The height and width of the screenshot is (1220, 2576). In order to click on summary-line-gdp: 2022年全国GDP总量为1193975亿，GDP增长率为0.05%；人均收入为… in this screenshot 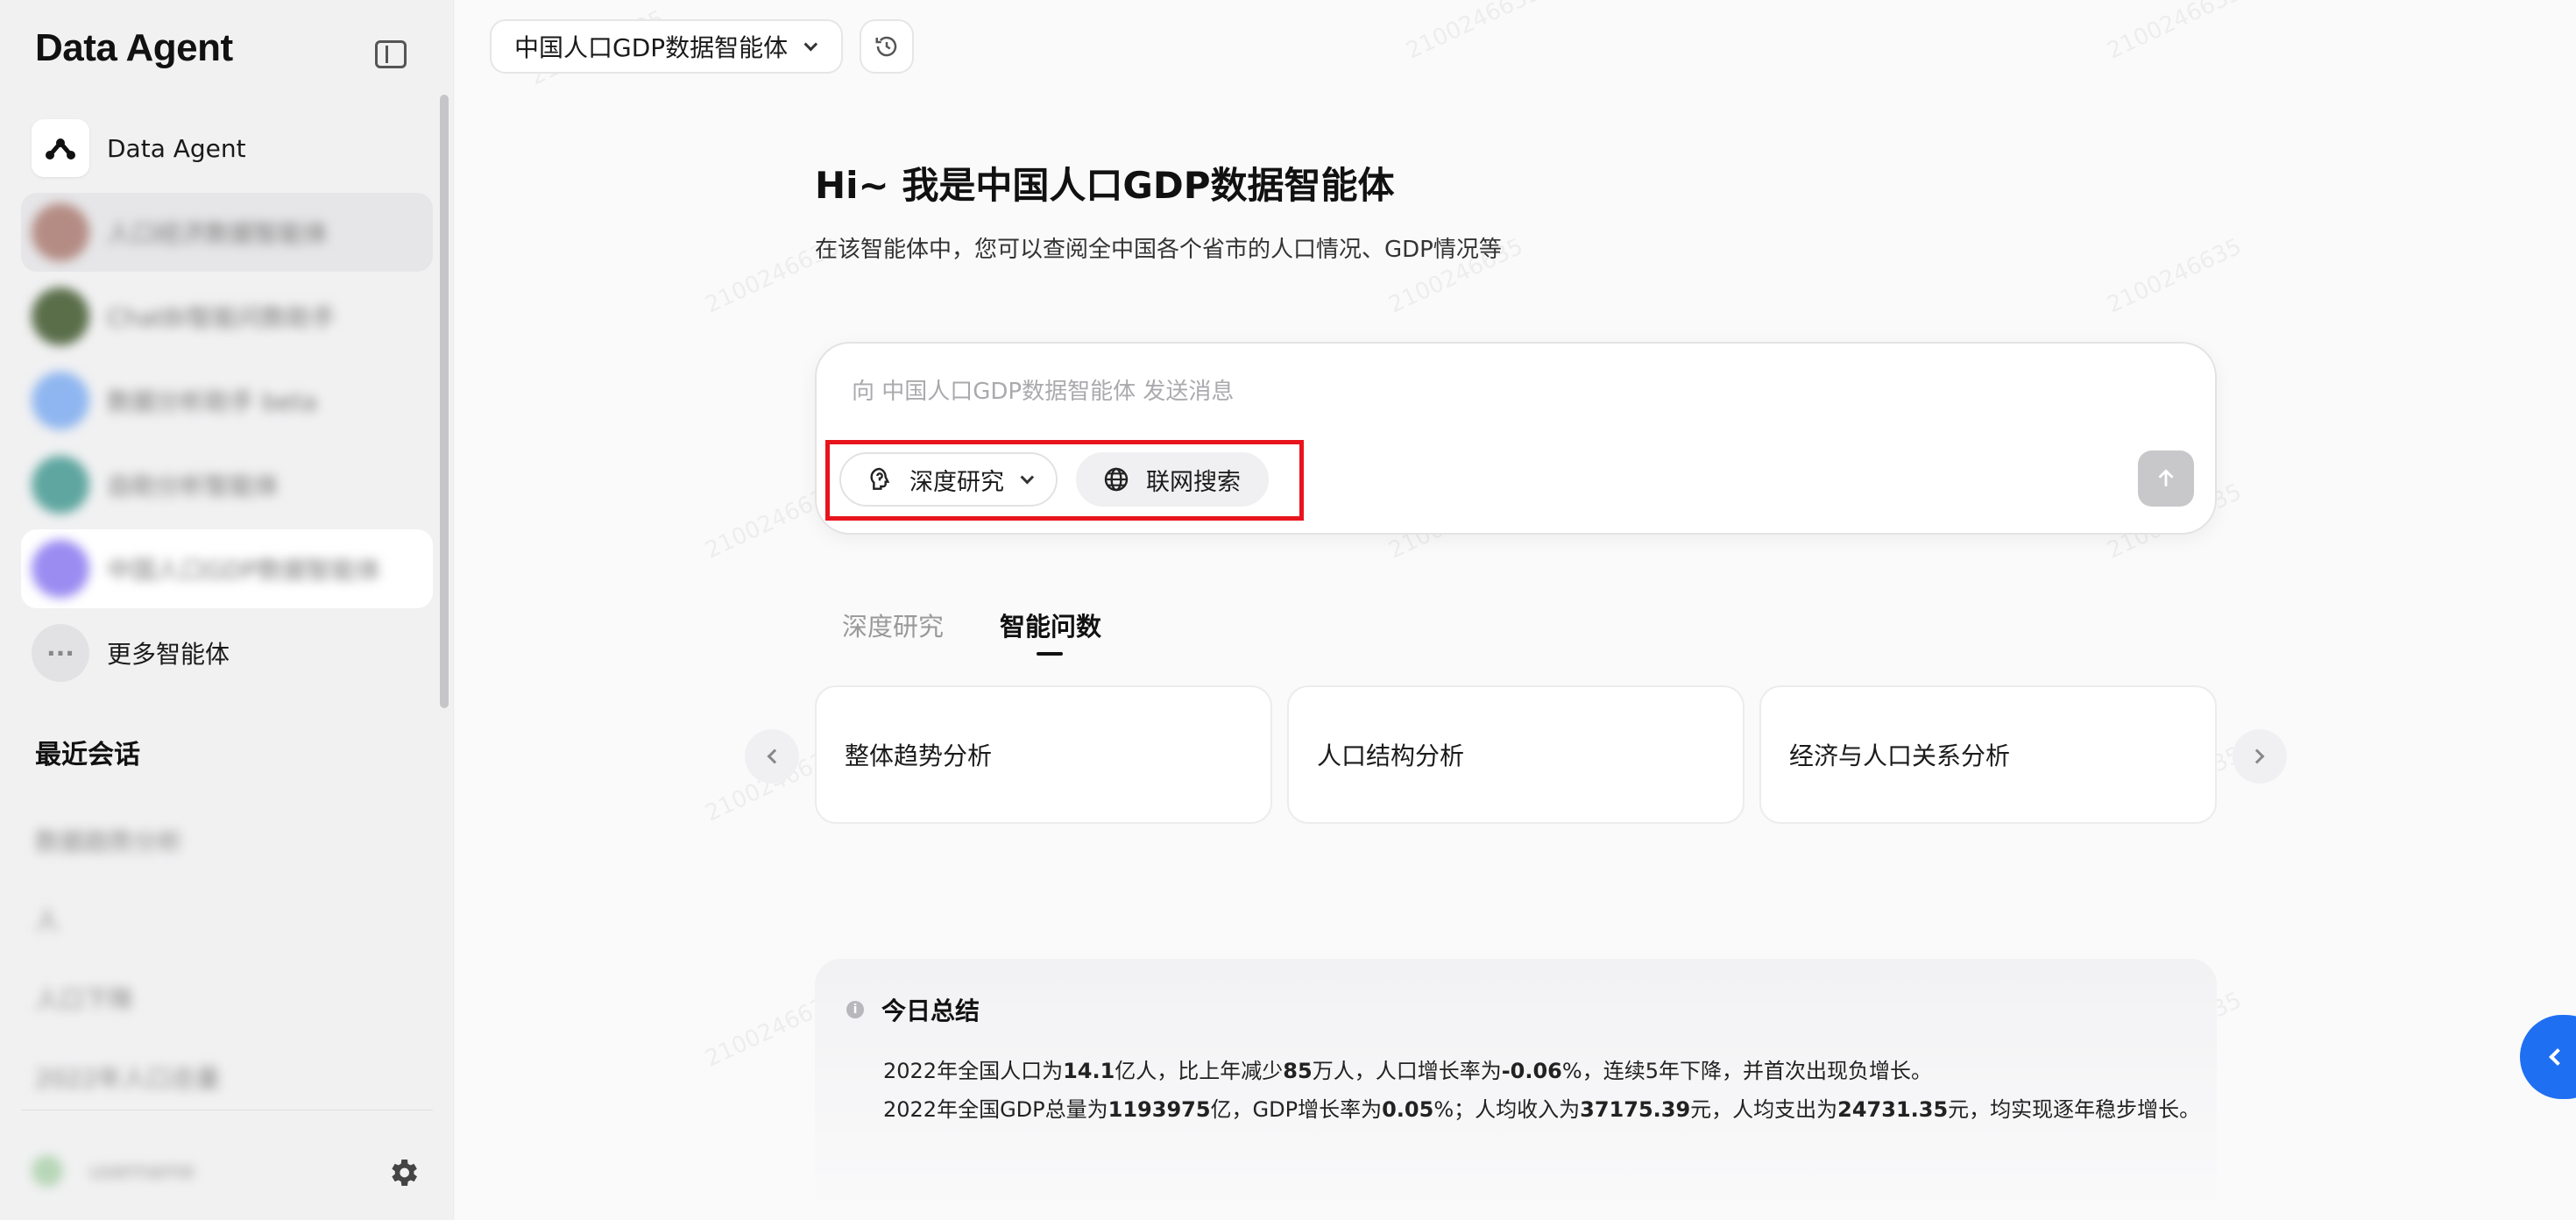, I will do `click(1542, 1109)`.